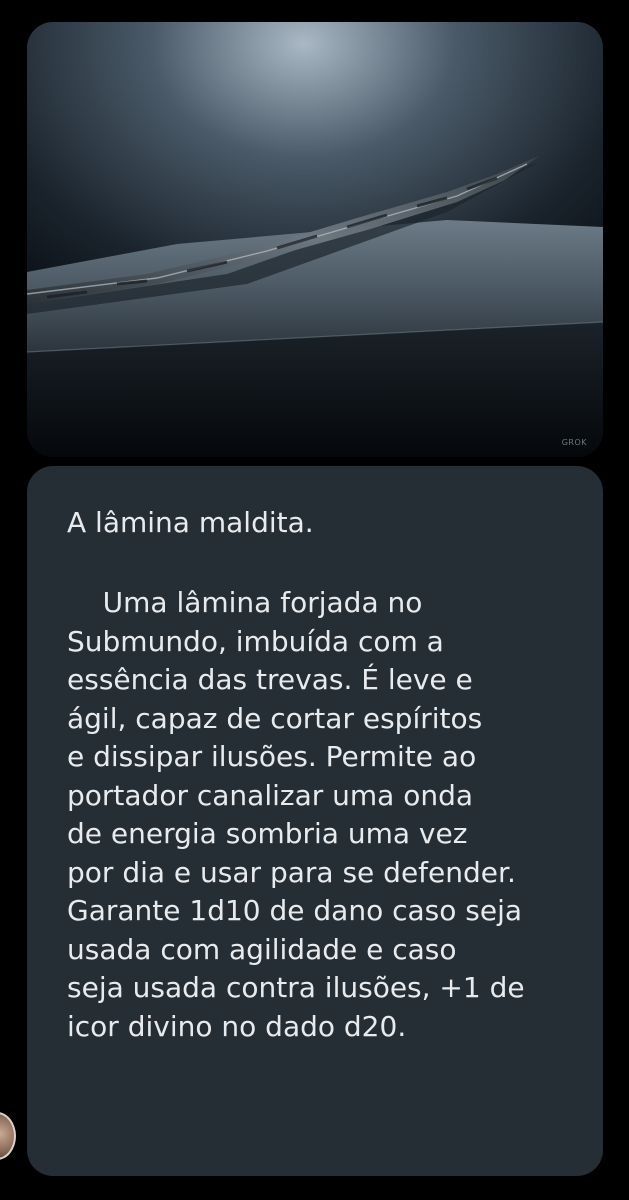  I want to click on avatar, so click(8, 1136).